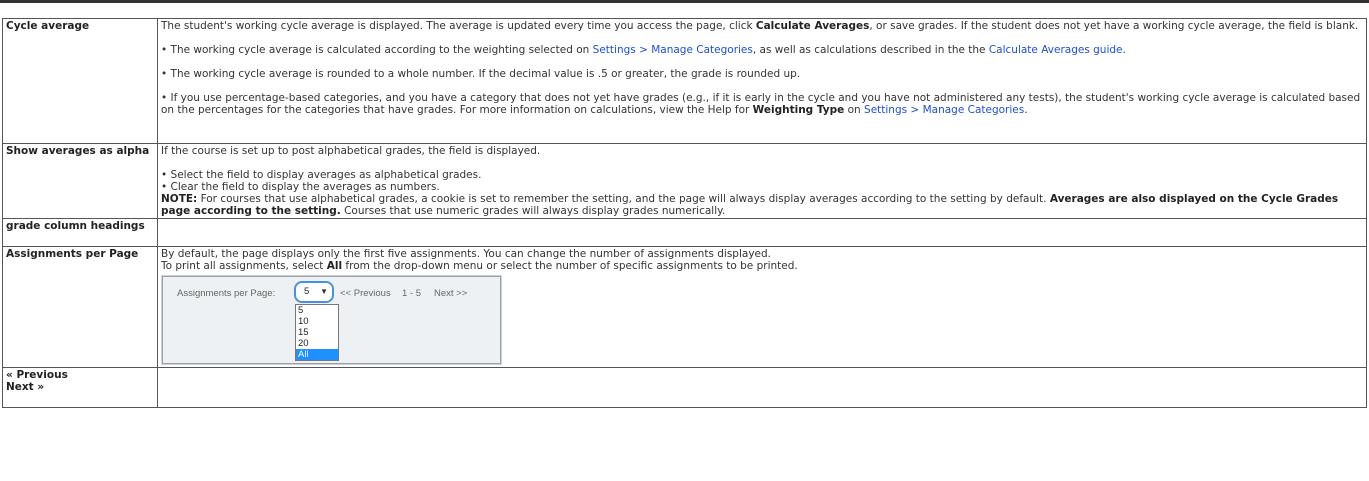 The height and width of the screenshot is (481, 1369). I want to click on demo-selected-value: 5, so click(307, 291).